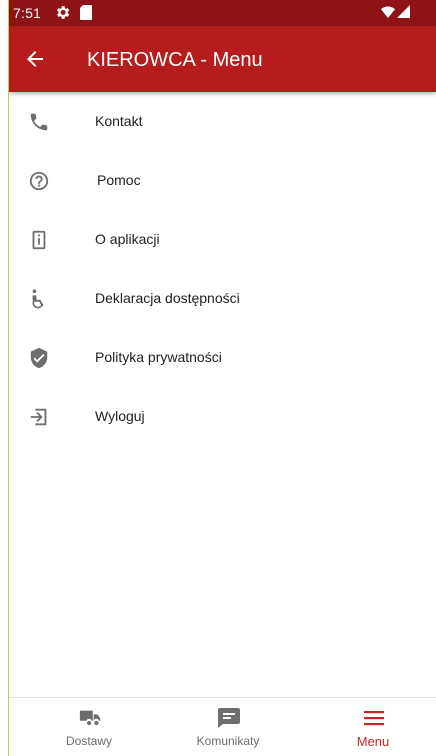 This screenshot has height=756, width=436. Describe the element at coordinates (89, 727) in the screenshot. I see `tab-dostawy: Dostawy` at that location.